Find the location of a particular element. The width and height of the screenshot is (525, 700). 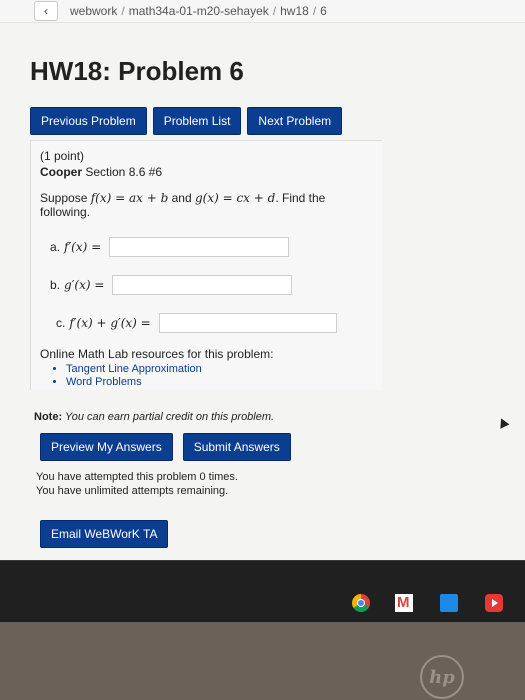

submit-answers-button: Submit Answers is located at coordinates (236, 447).